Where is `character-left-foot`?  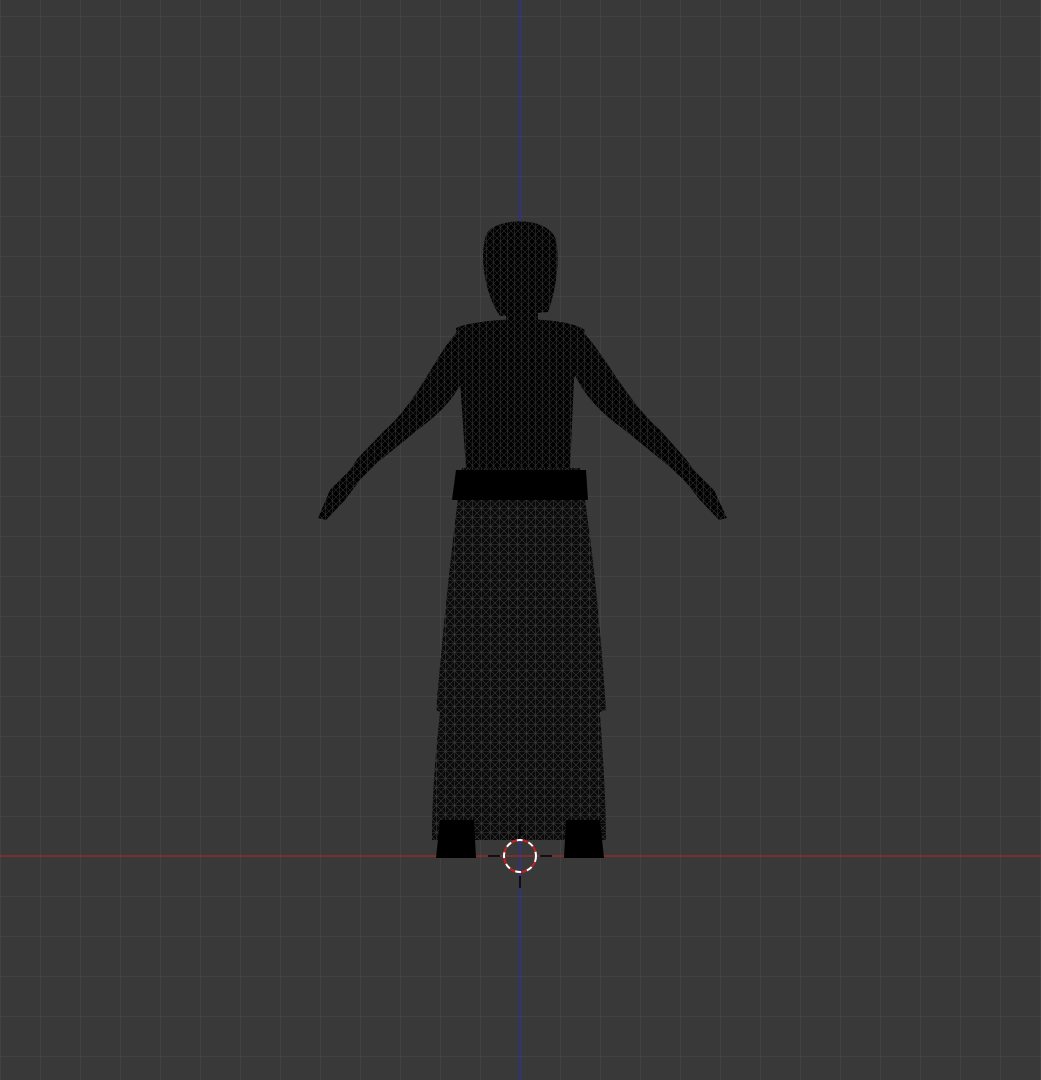
character-left-foot is located at coordinates (456, 839).